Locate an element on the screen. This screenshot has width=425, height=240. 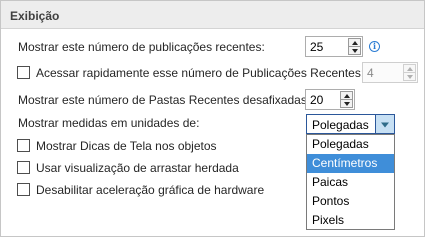
recent-folders-spinner: 20 is located at coordinates (330, 99).